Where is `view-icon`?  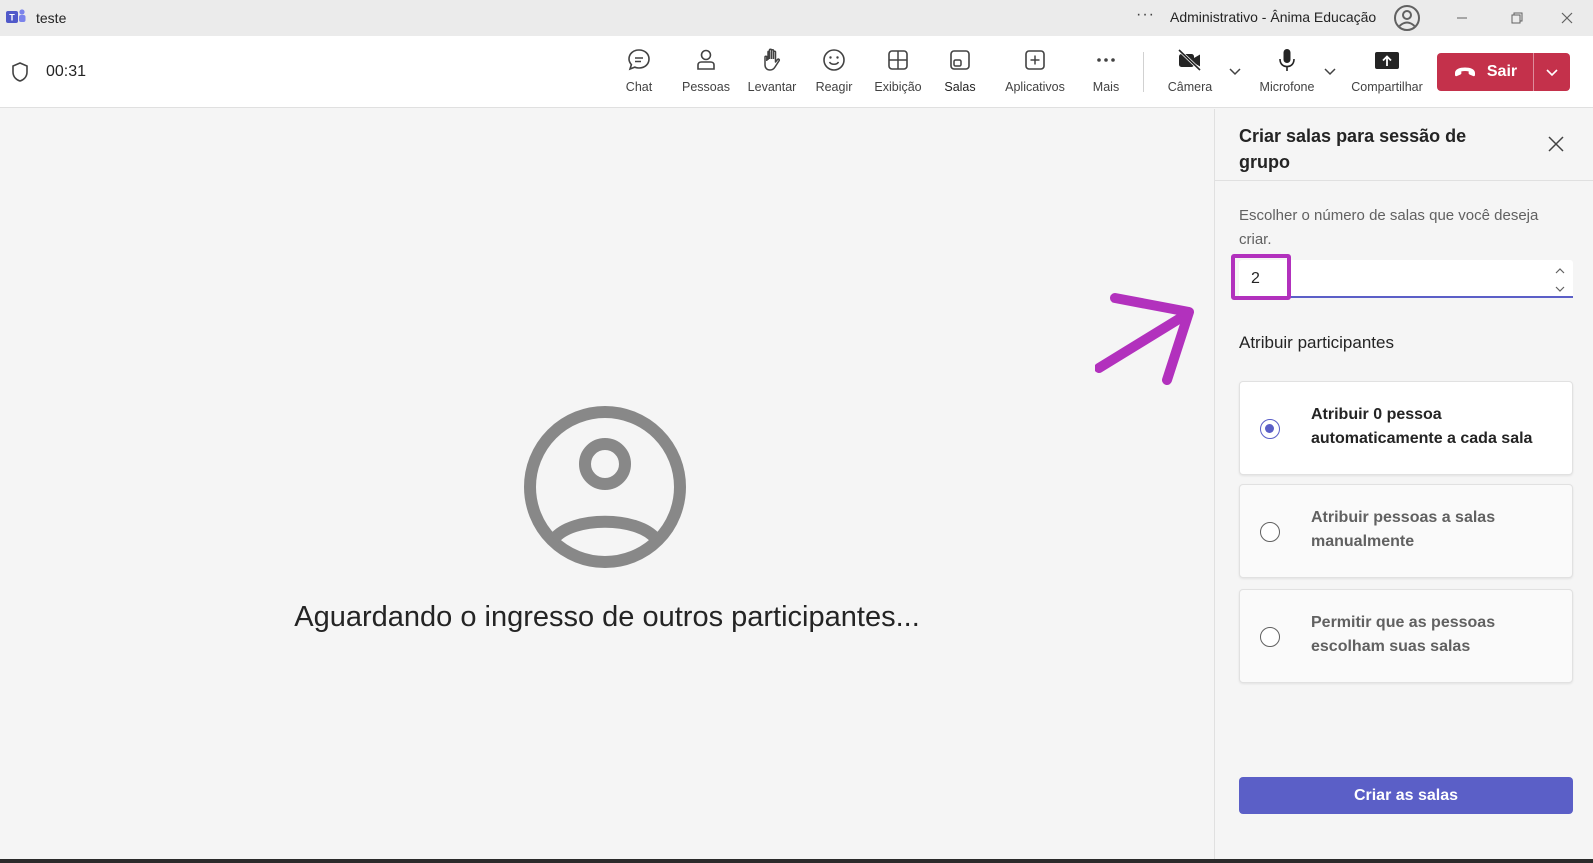 view-icon is located at coordinates (898, 60).